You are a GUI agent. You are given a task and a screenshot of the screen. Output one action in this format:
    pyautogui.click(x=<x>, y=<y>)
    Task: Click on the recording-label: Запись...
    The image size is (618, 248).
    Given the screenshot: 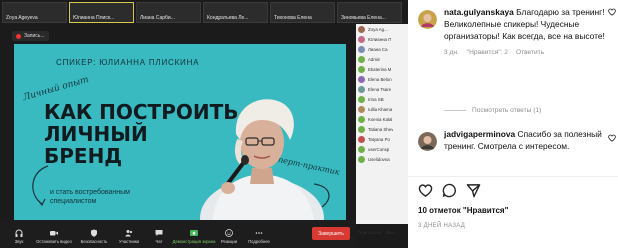 What is the action you would take?
    pyautogui.click(x=34, y=36)
    